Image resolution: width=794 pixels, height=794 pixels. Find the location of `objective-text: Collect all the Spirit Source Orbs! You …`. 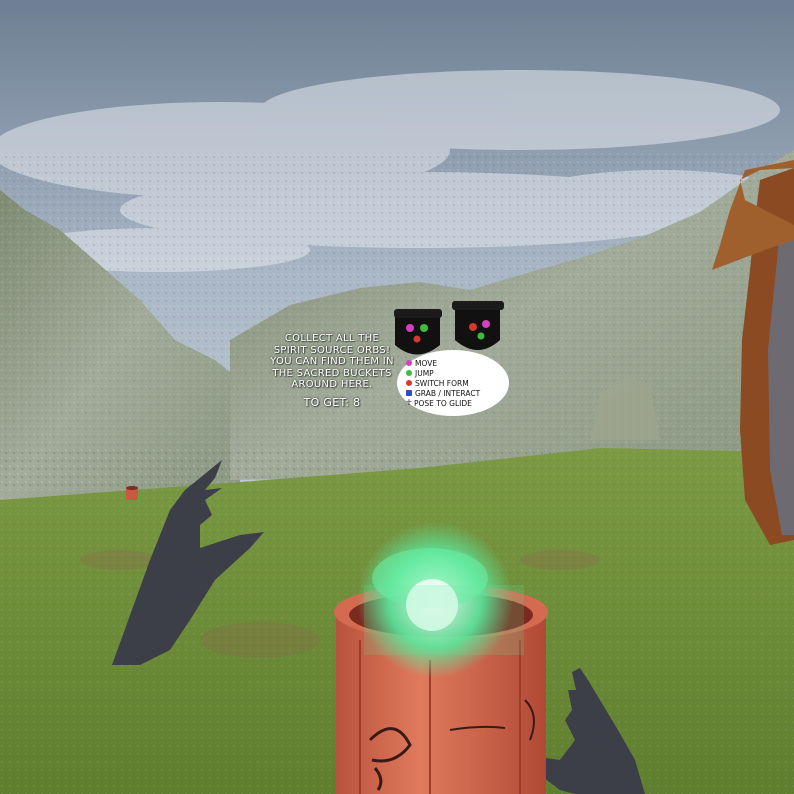

objective-text: Collect all the Spirit Source Orbs! You … is located at coordinates (332, 370).